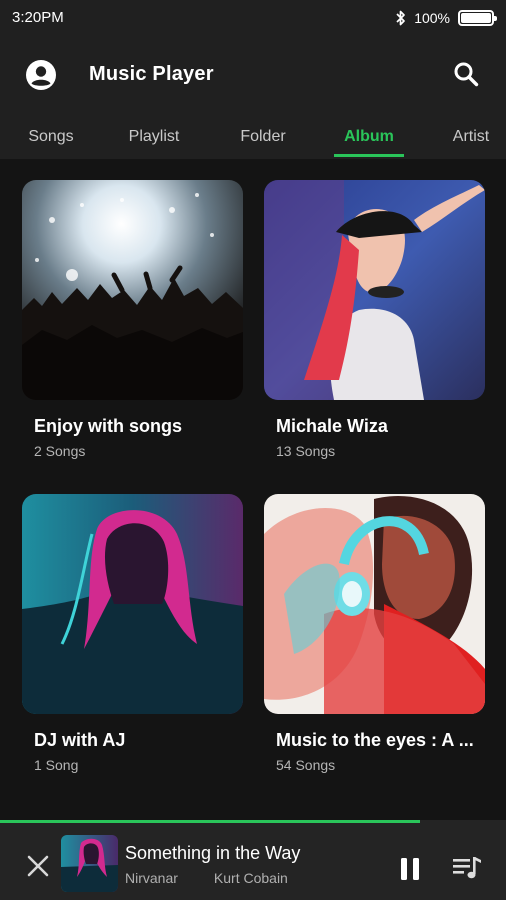 This screenshot has width=506, height=900. Describe the element at coordinates (432, 18) in the screenshot. I see `battery-percentage: 100%` at that location.